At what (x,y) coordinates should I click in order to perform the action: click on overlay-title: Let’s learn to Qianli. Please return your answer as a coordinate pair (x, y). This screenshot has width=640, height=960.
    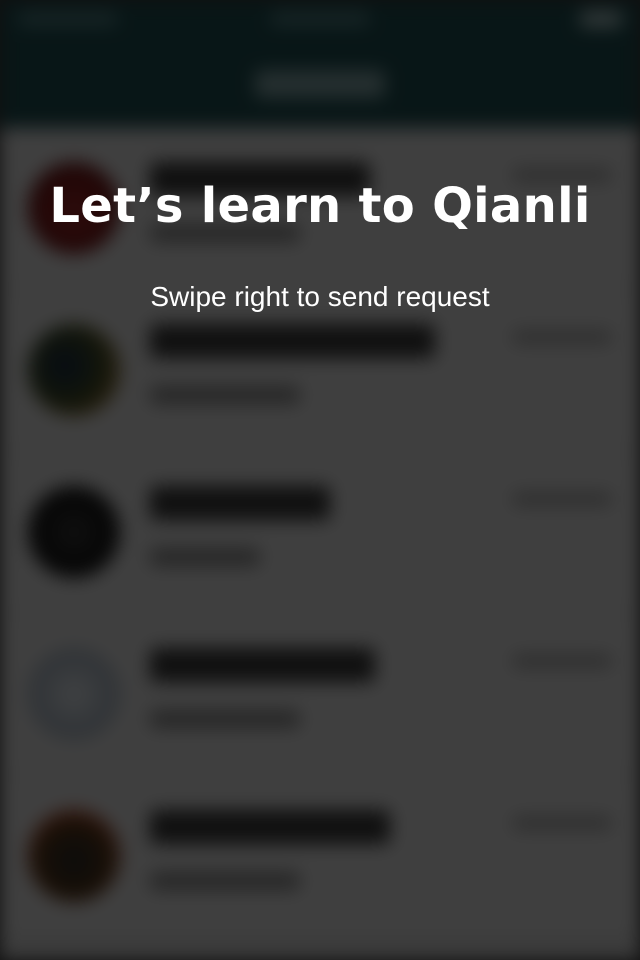
    Looking at the image, I should click on (320, 206).